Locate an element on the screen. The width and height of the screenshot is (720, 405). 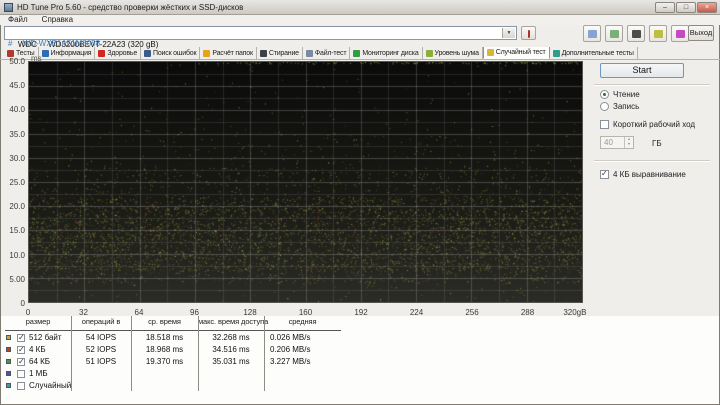
x-axis-tick-label: 64 is located at coordinates (139, 312).